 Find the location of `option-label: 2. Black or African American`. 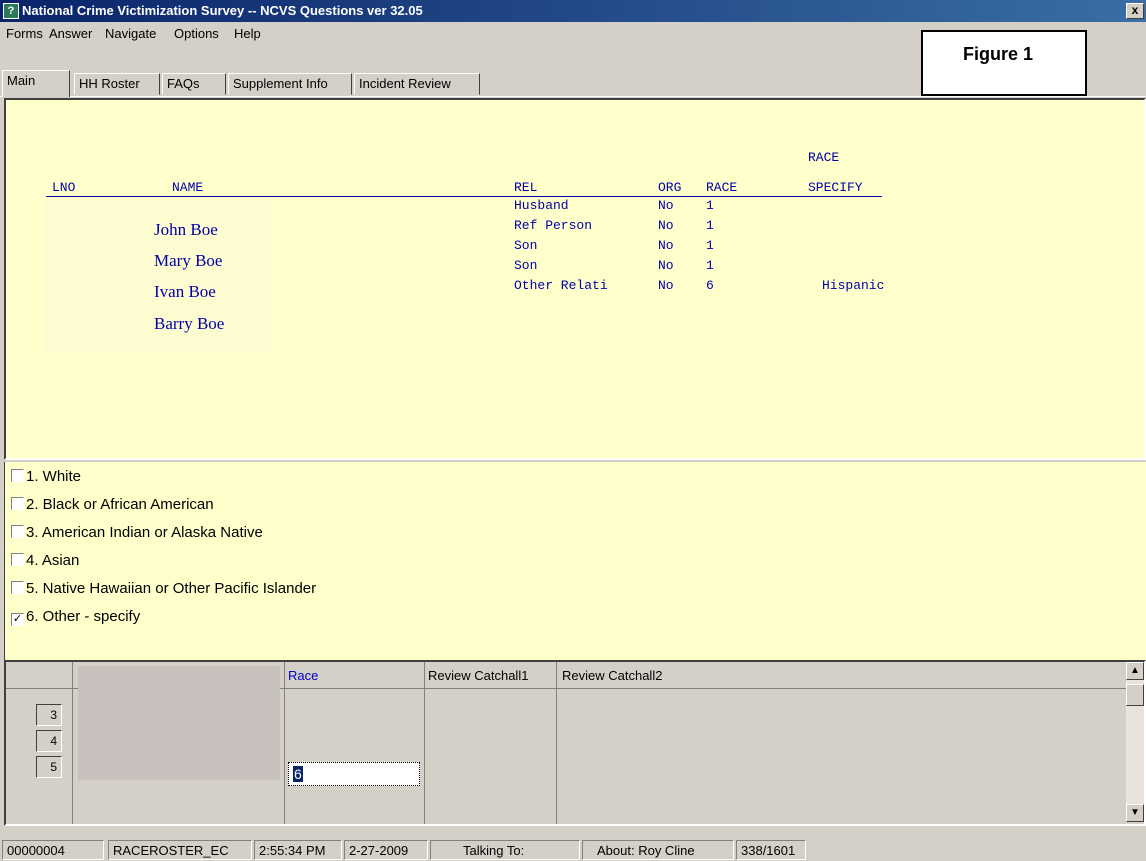

option-label: 2. Black or African American is located at coordinates (120, 504).